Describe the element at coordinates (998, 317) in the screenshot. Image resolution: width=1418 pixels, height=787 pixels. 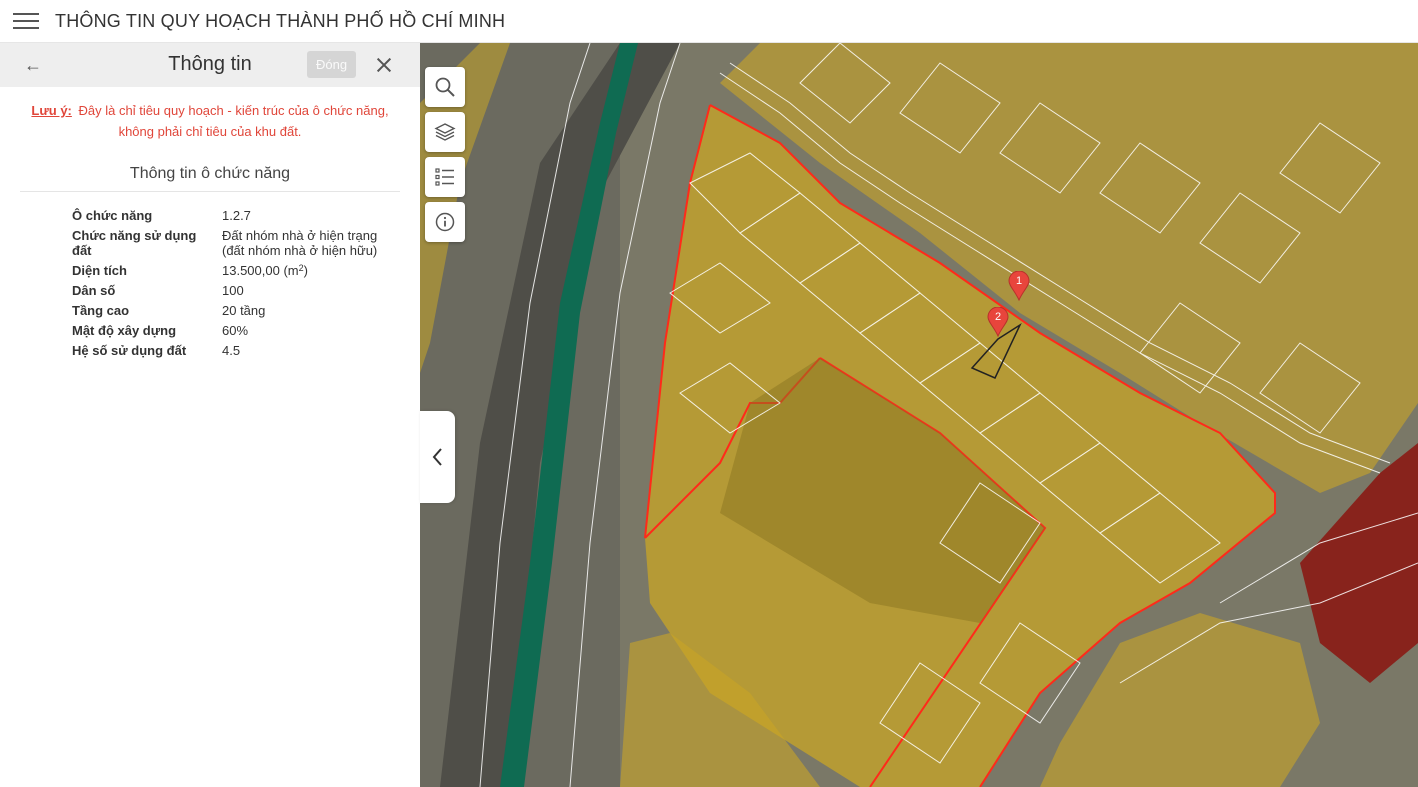
I see `marker-label: 2` at that location.